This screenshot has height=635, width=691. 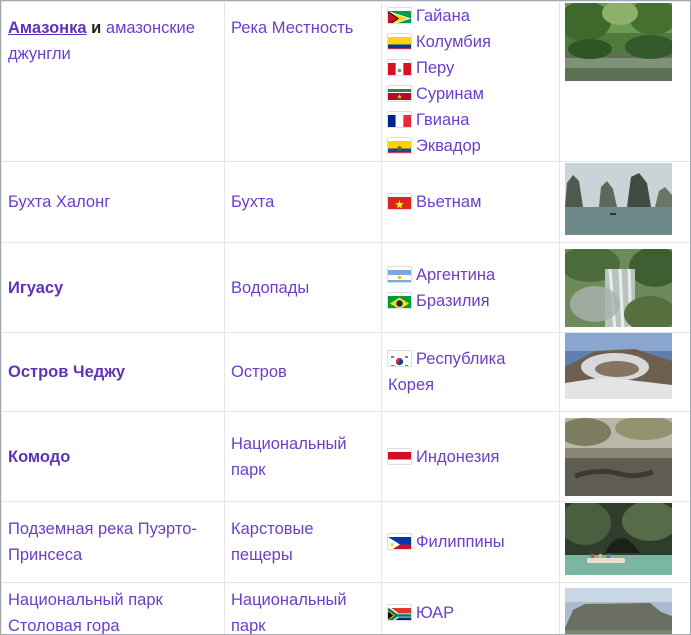 I want to click on name-cell: Амазонка и амазонские джунгли, so click(x=113, y=81).